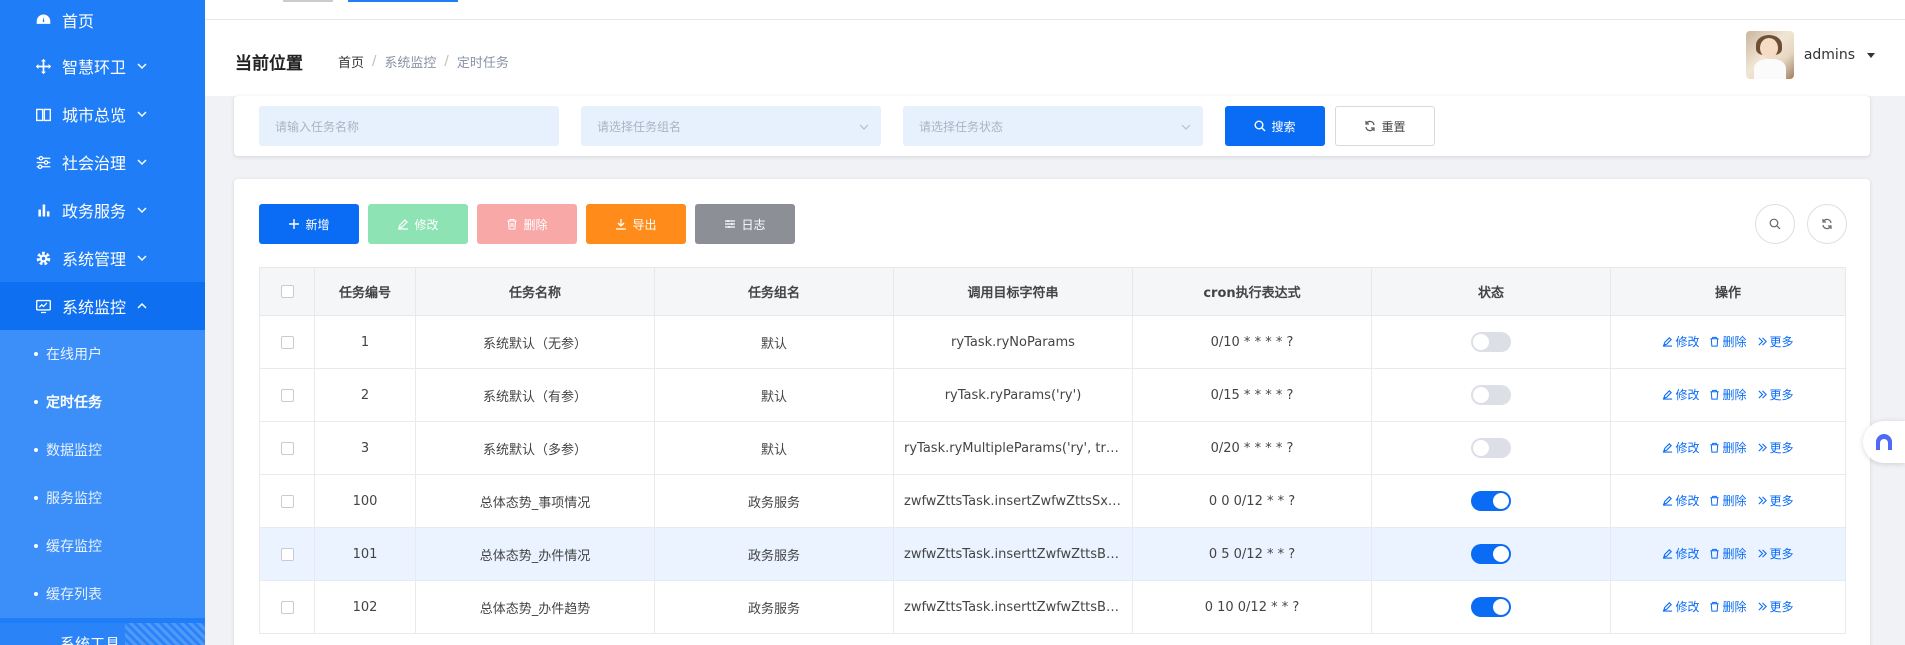 Image resolution: width=1905 pixels, height=645 pixels. Describe the element at coordinates (527, 224) in the screenshot. I see `delete-button: 删除` at that location.